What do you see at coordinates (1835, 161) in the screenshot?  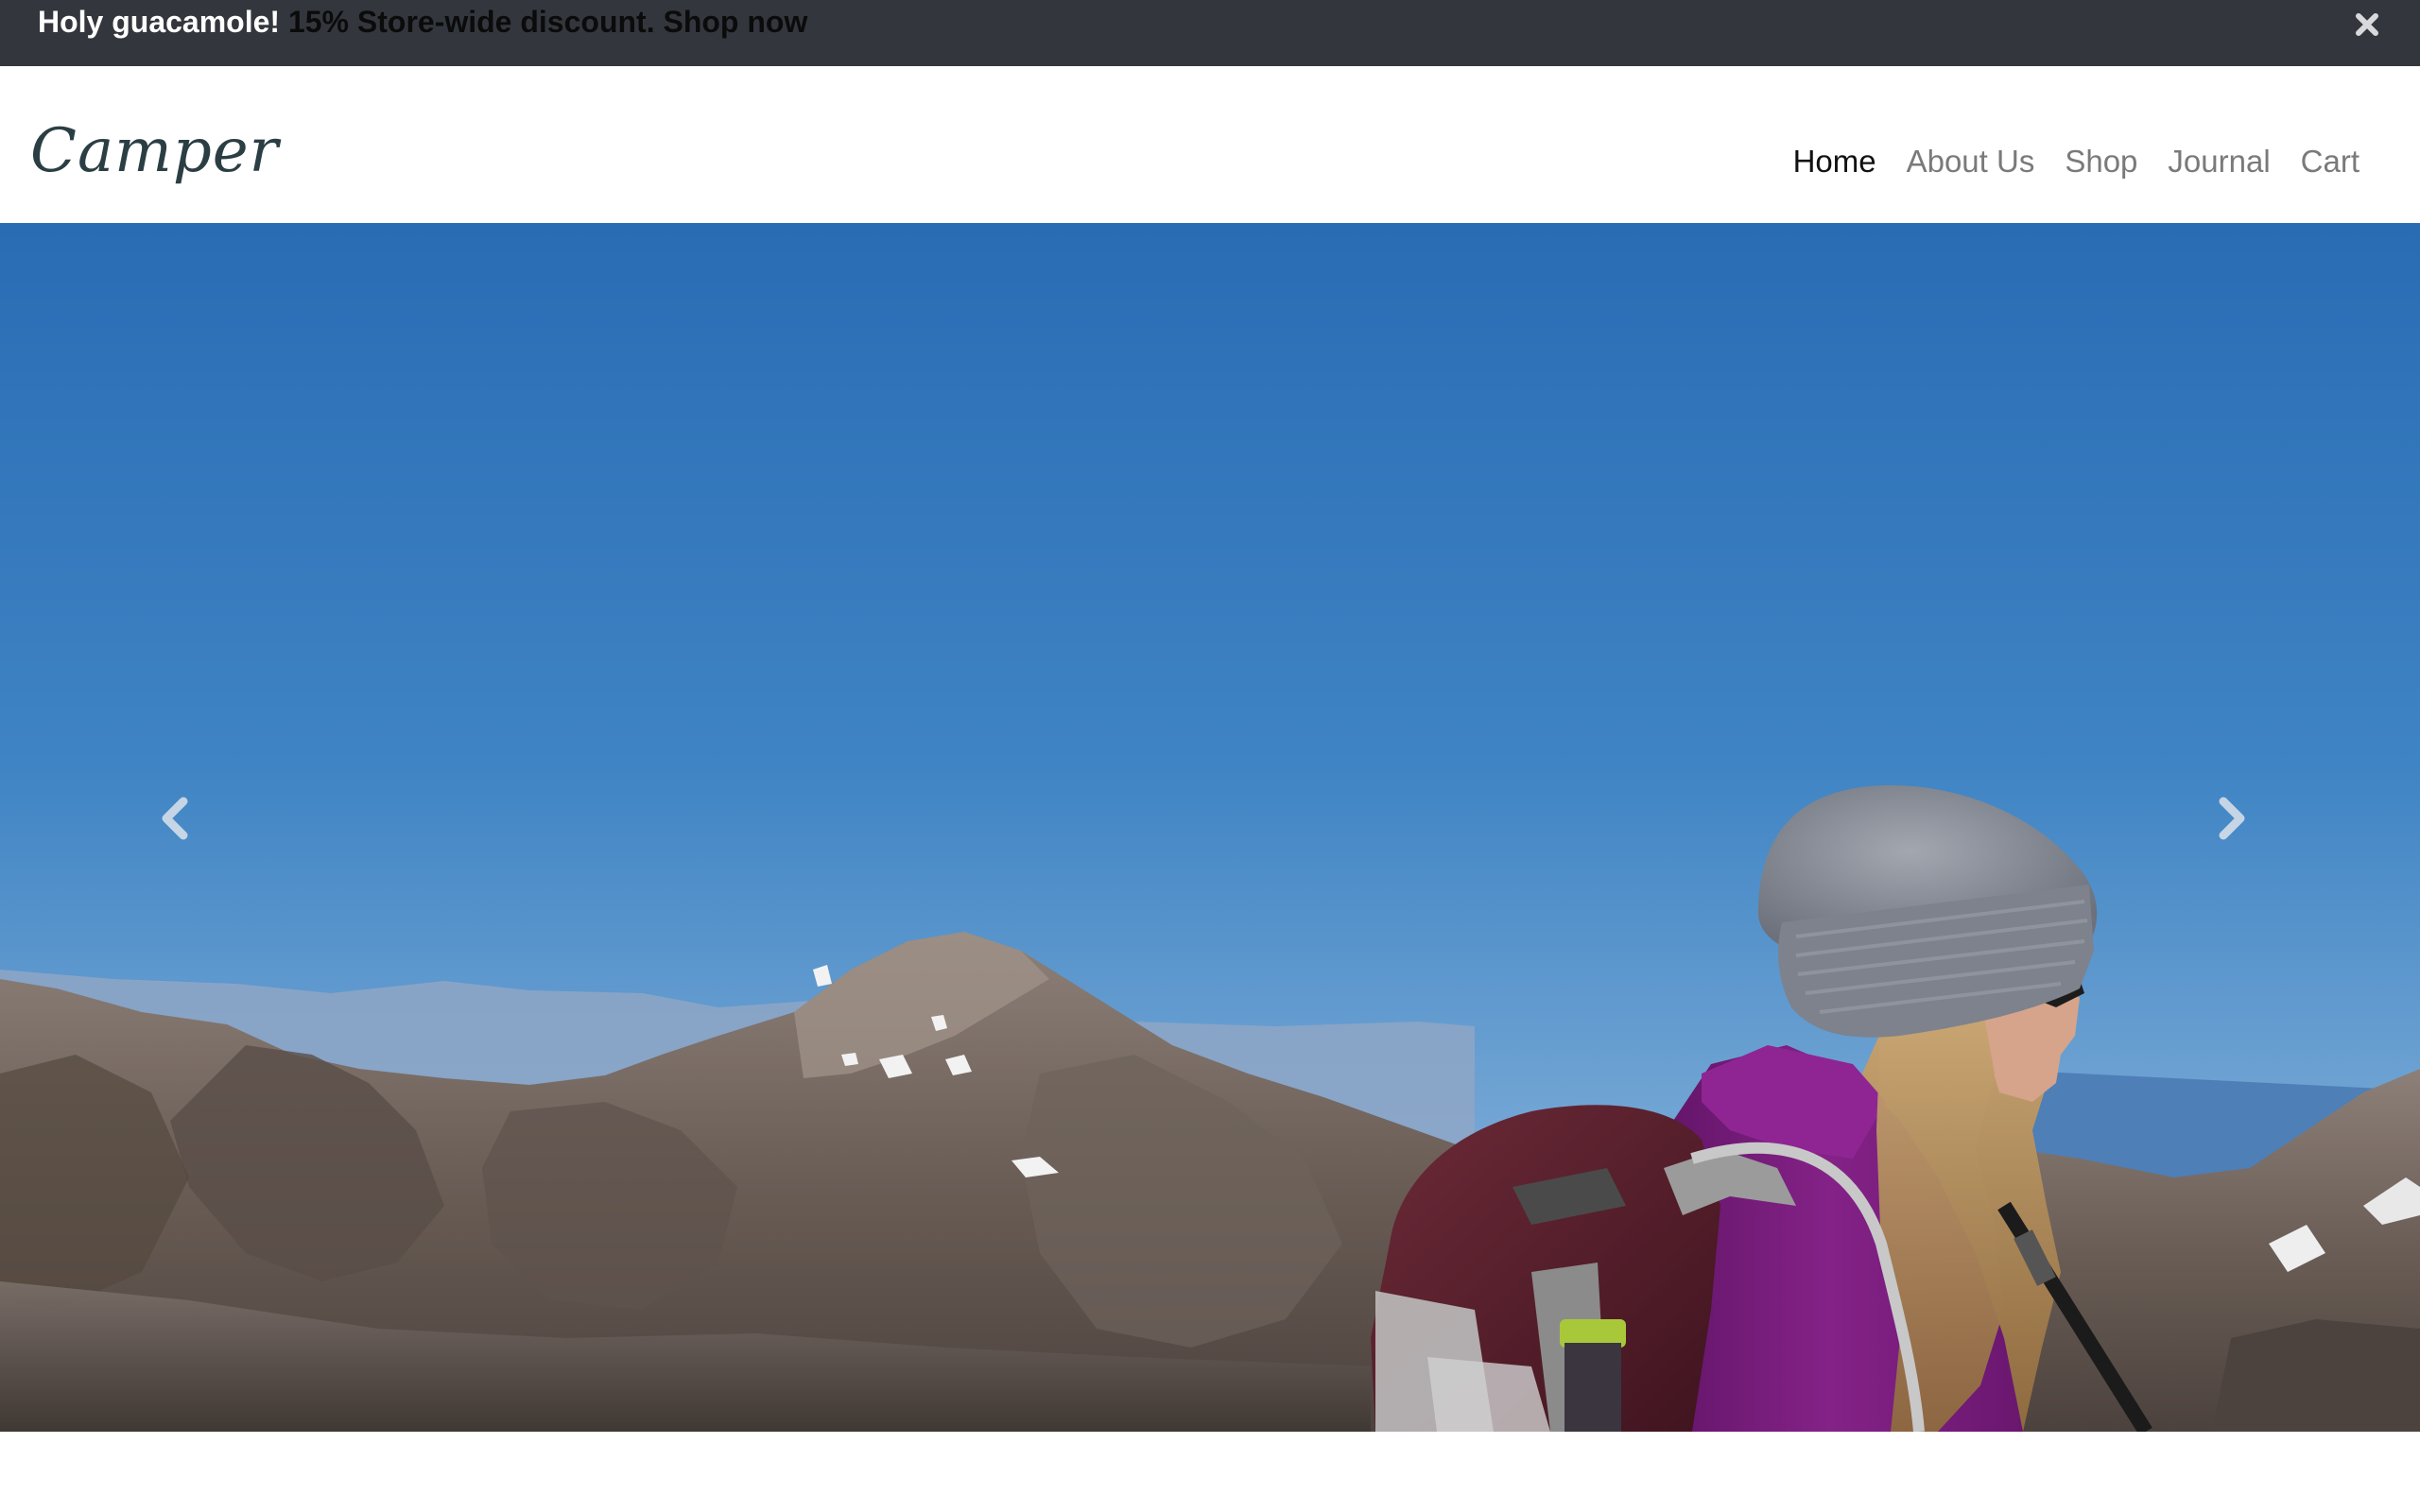 I see `nav-item-home: Home` at bounding box center [1835, 161].